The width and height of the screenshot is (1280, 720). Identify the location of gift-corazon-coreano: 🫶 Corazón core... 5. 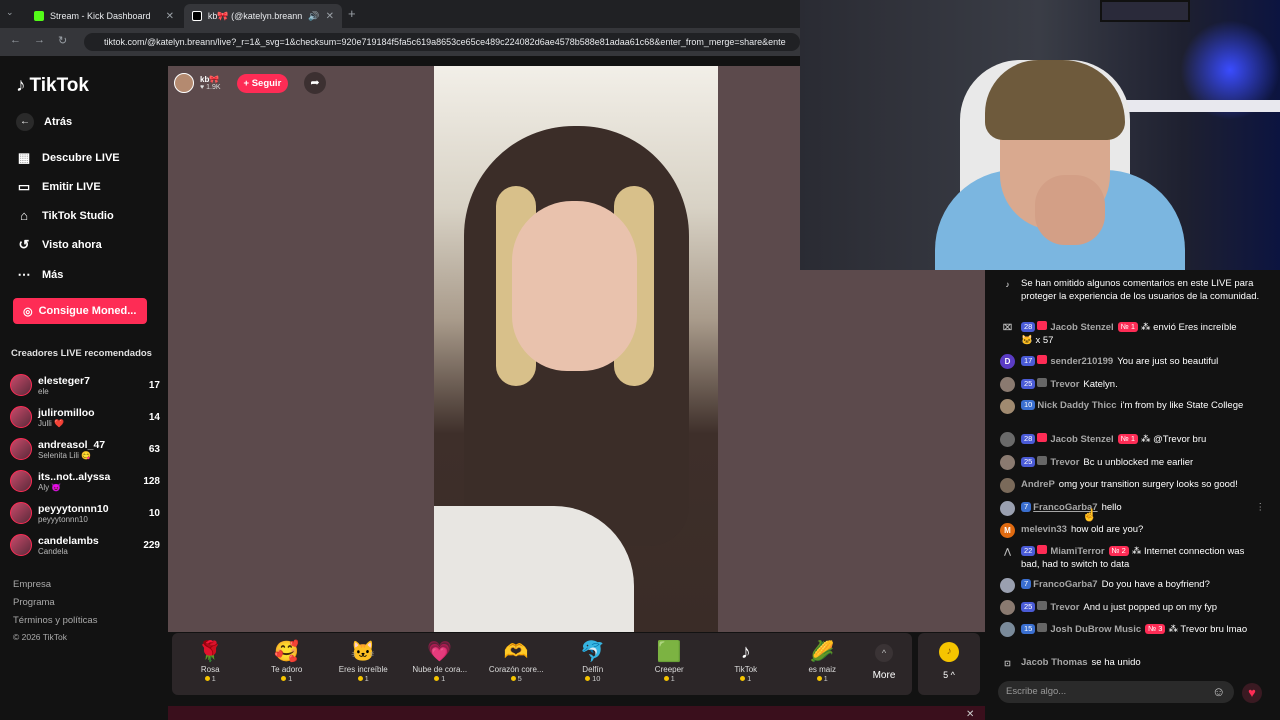
(516, 661).